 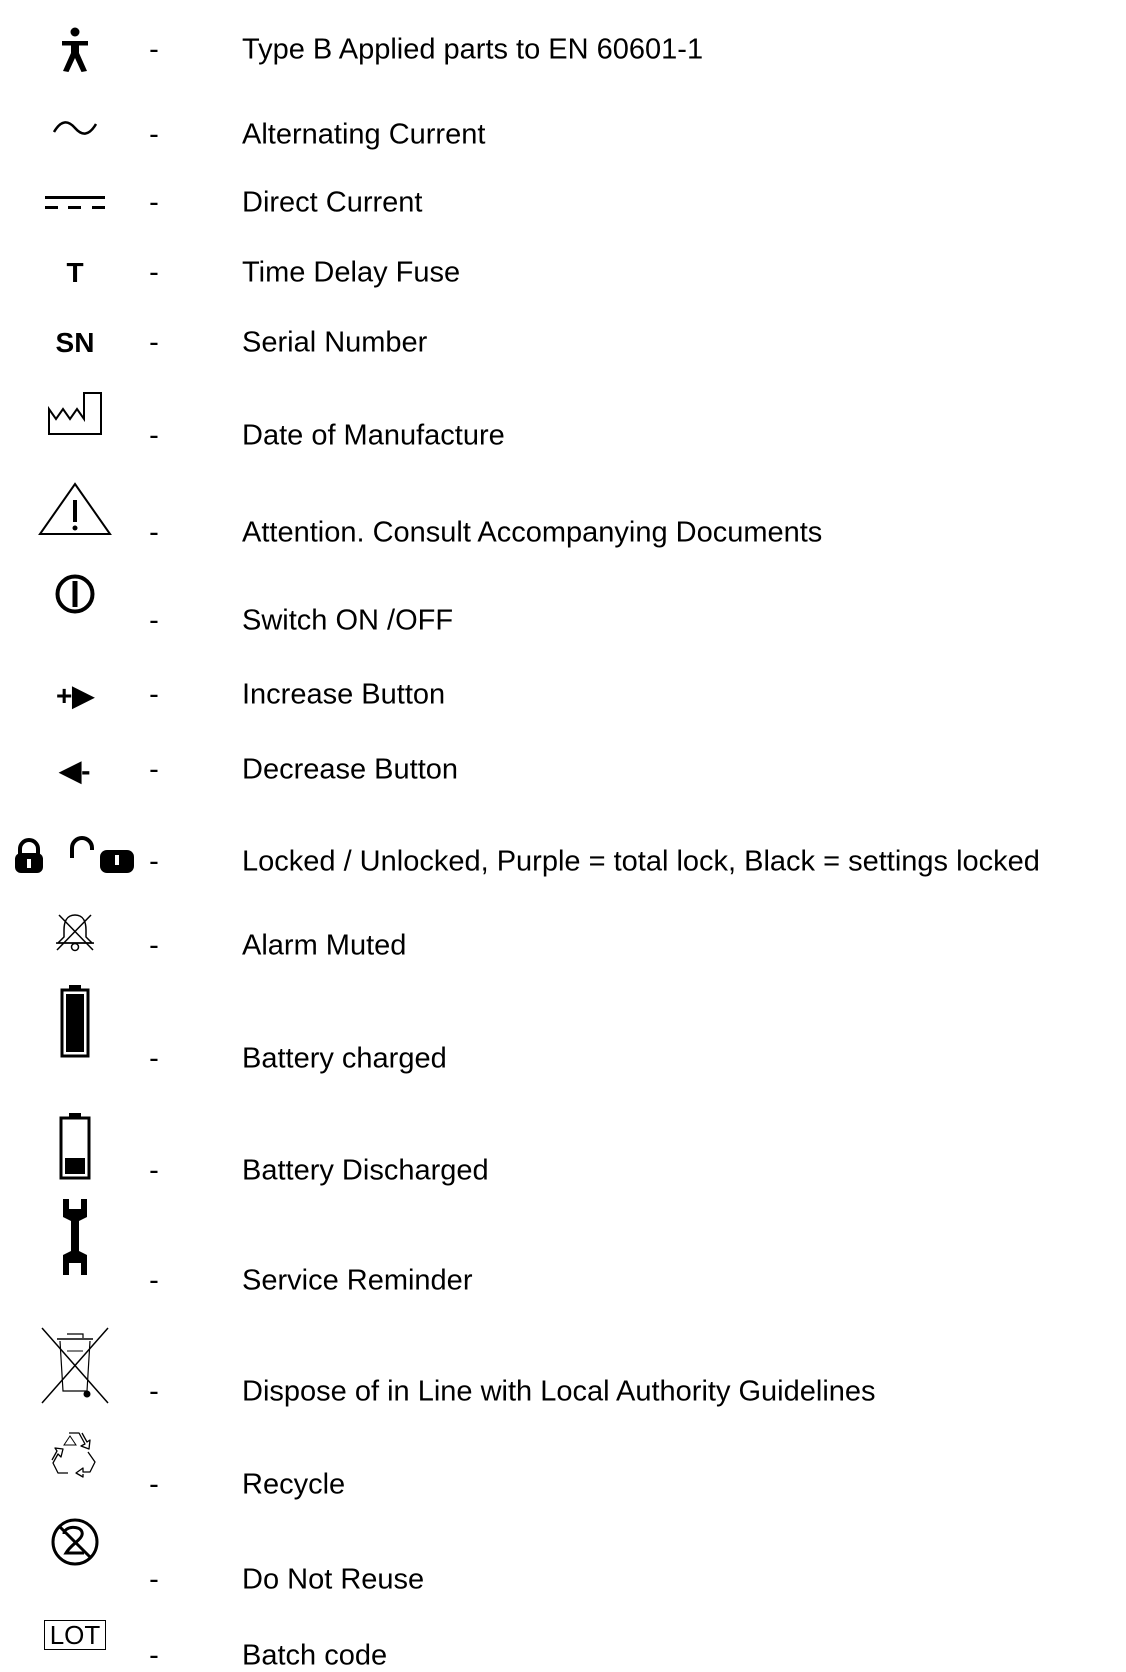 What do you see at coordinates (75, 1237) in the screenshot?
I see `wrench-icon` at bounding box center [75, 1237].